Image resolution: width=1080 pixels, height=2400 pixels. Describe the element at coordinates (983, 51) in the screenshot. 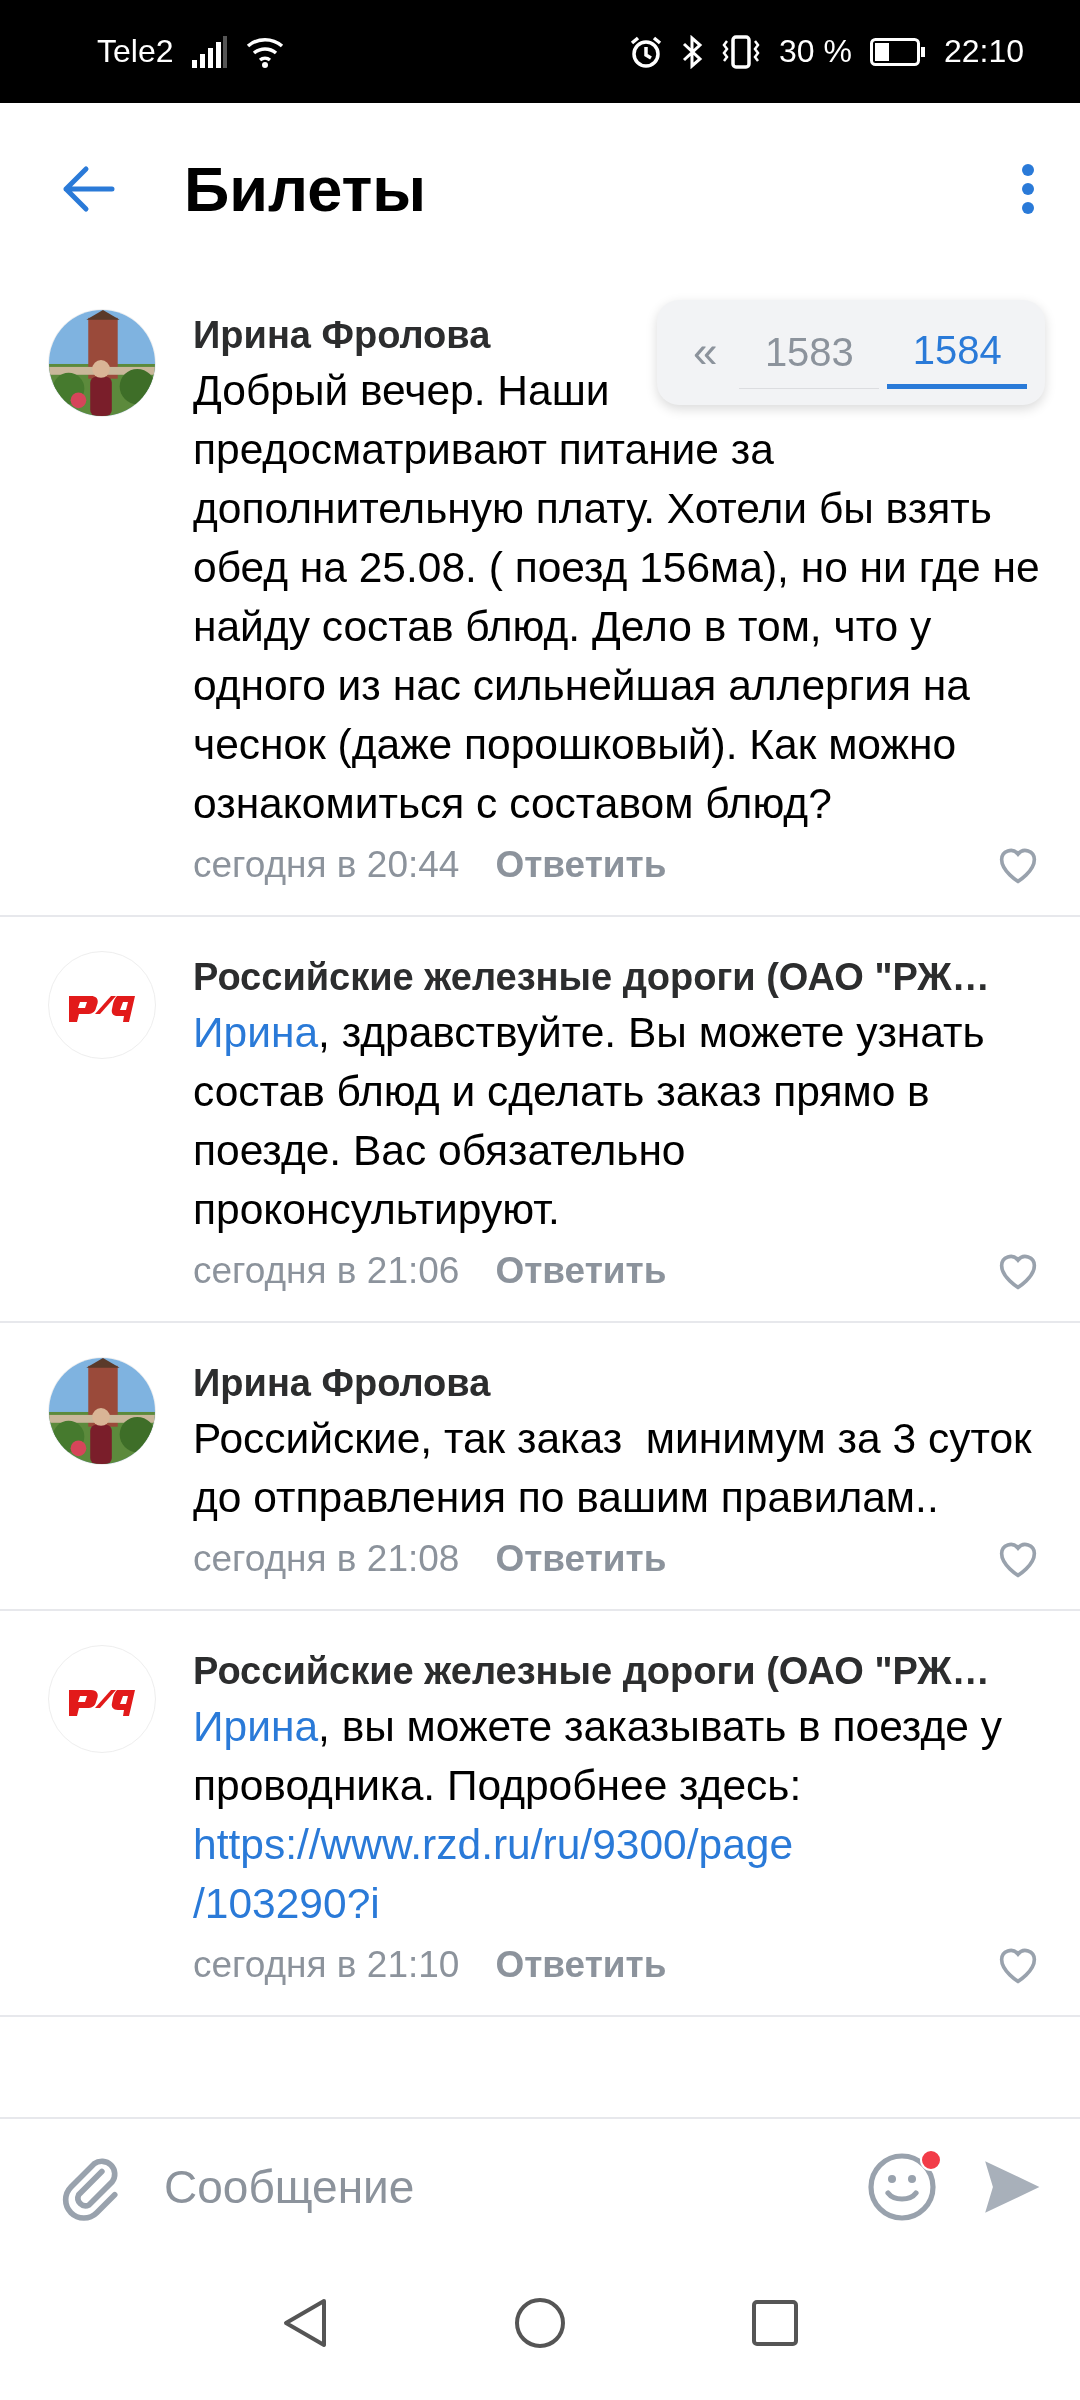

I see `clock-time: 22:10` at that location.